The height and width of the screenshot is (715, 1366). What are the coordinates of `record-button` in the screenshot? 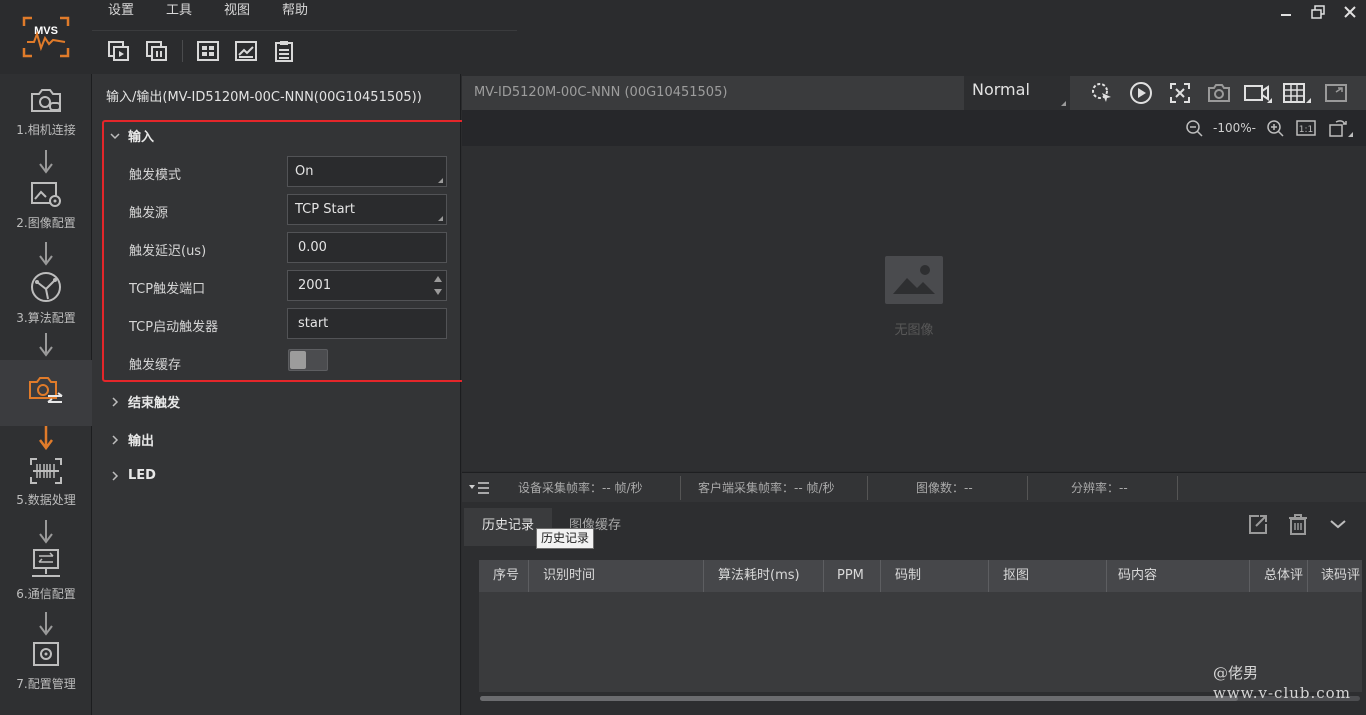 It's located at (1257, 93).